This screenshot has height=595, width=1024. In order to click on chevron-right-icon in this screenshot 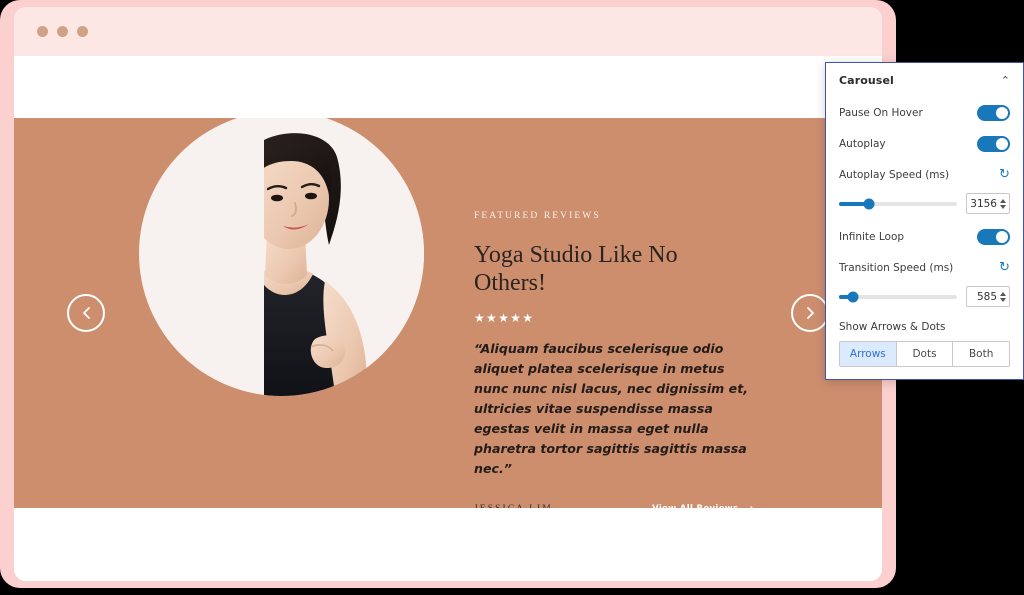, I will do `click(810, 313)`.